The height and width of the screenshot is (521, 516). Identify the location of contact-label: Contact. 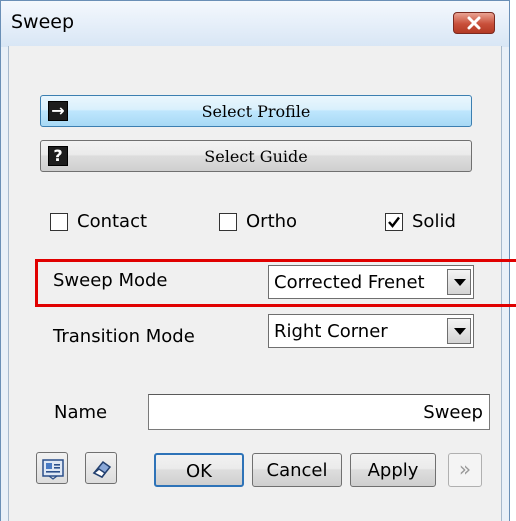
(112, 221).